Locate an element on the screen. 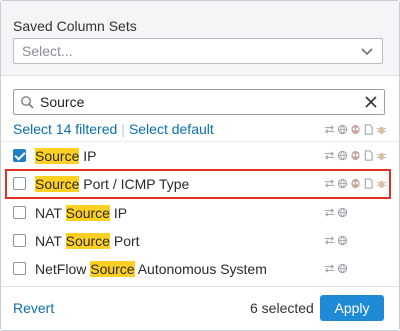 The width and height of the screenshot is (400, 331). apply-button: Apply is located at coordinates (352, 308).